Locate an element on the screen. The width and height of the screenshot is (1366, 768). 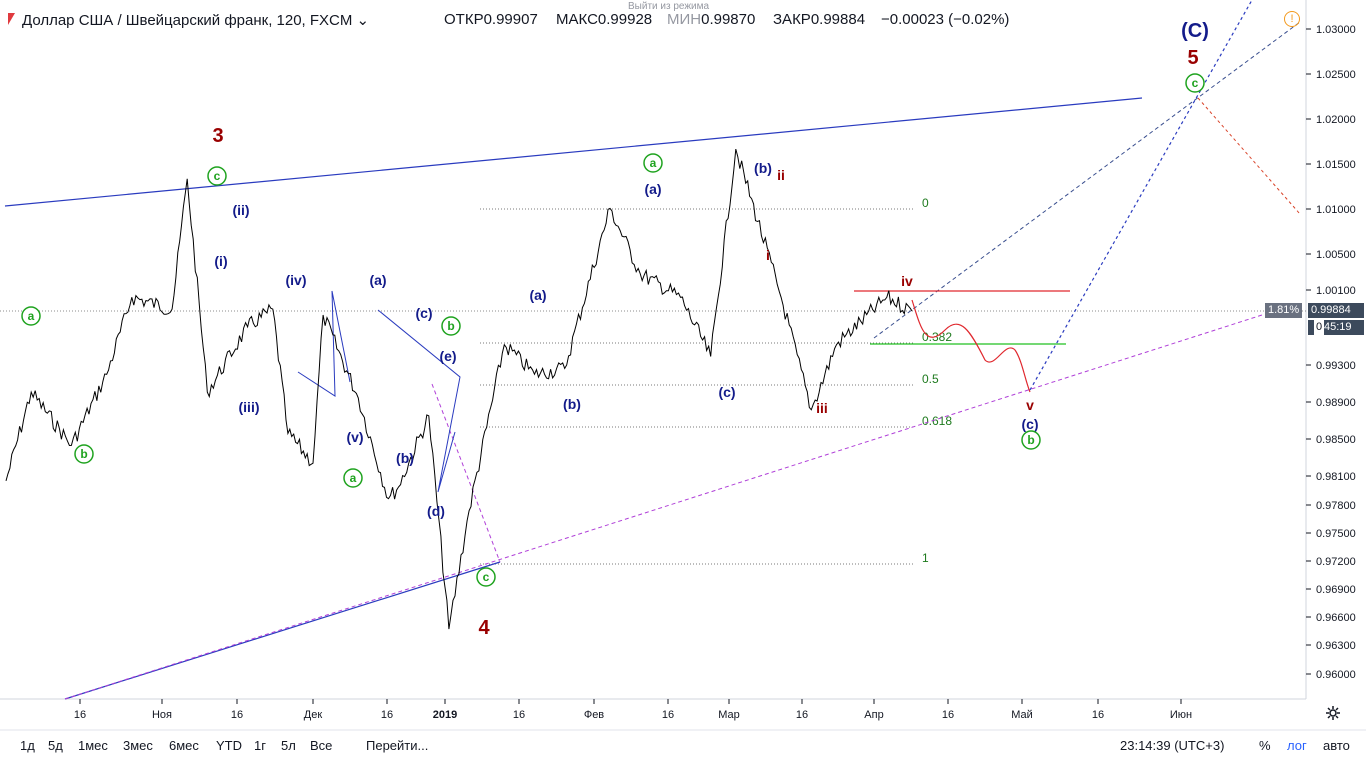
settings-gear-icon is located at coordinates (1333, 713).